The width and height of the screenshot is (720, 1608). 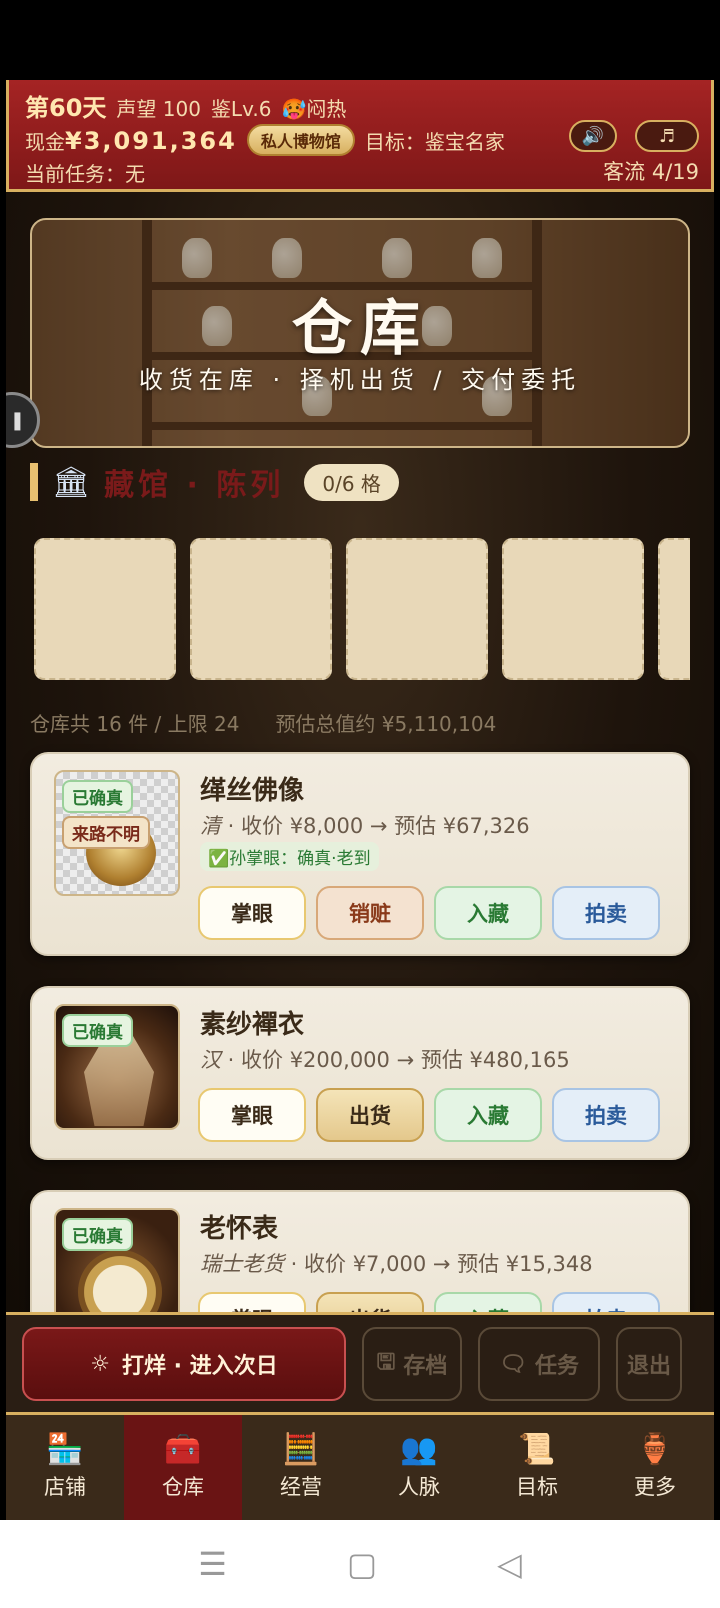 What do you see at coordinates (301, 1449) in the screenshot?
I see `abacus-icon: 🧮` at bounding box center [301, 1449].